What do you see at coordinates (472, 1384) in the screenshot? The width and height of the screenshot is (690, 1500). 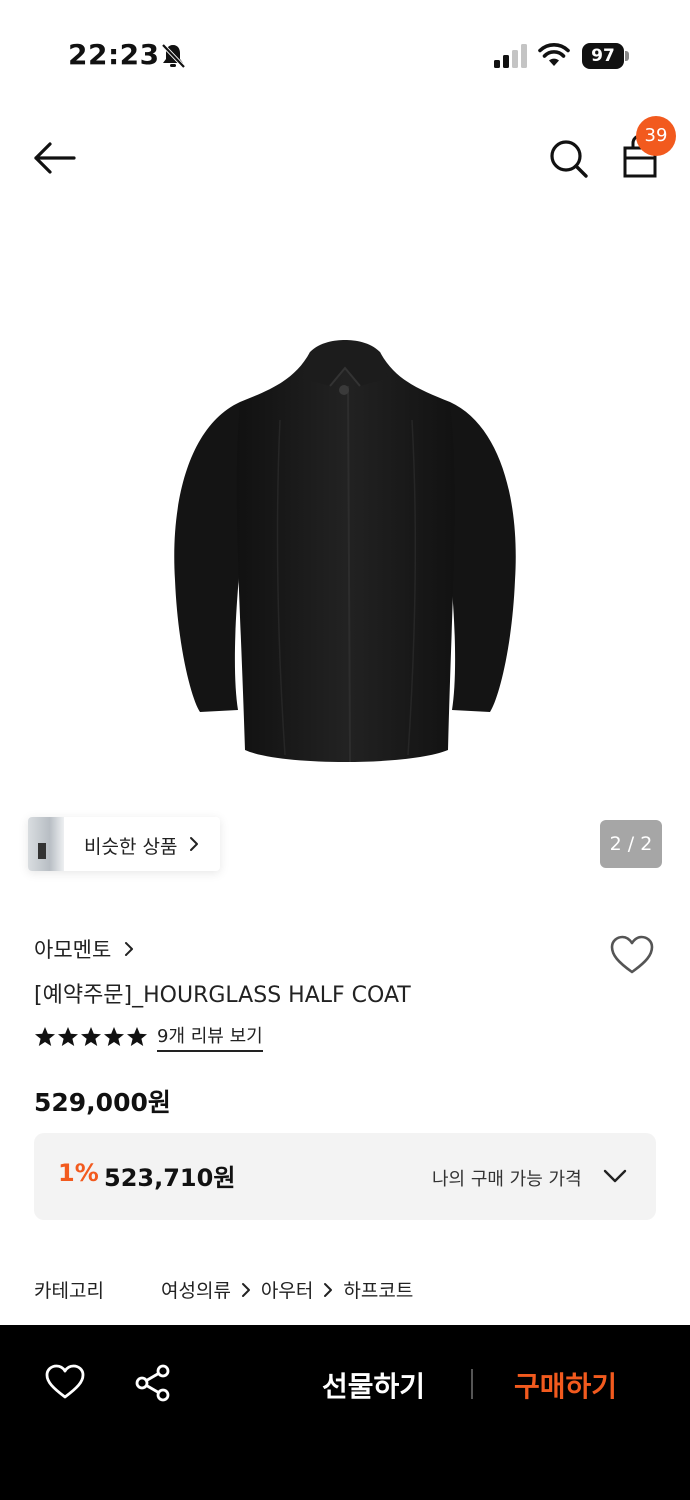 I see `bottom-bar-divider` at bounding box center [472, 1384].